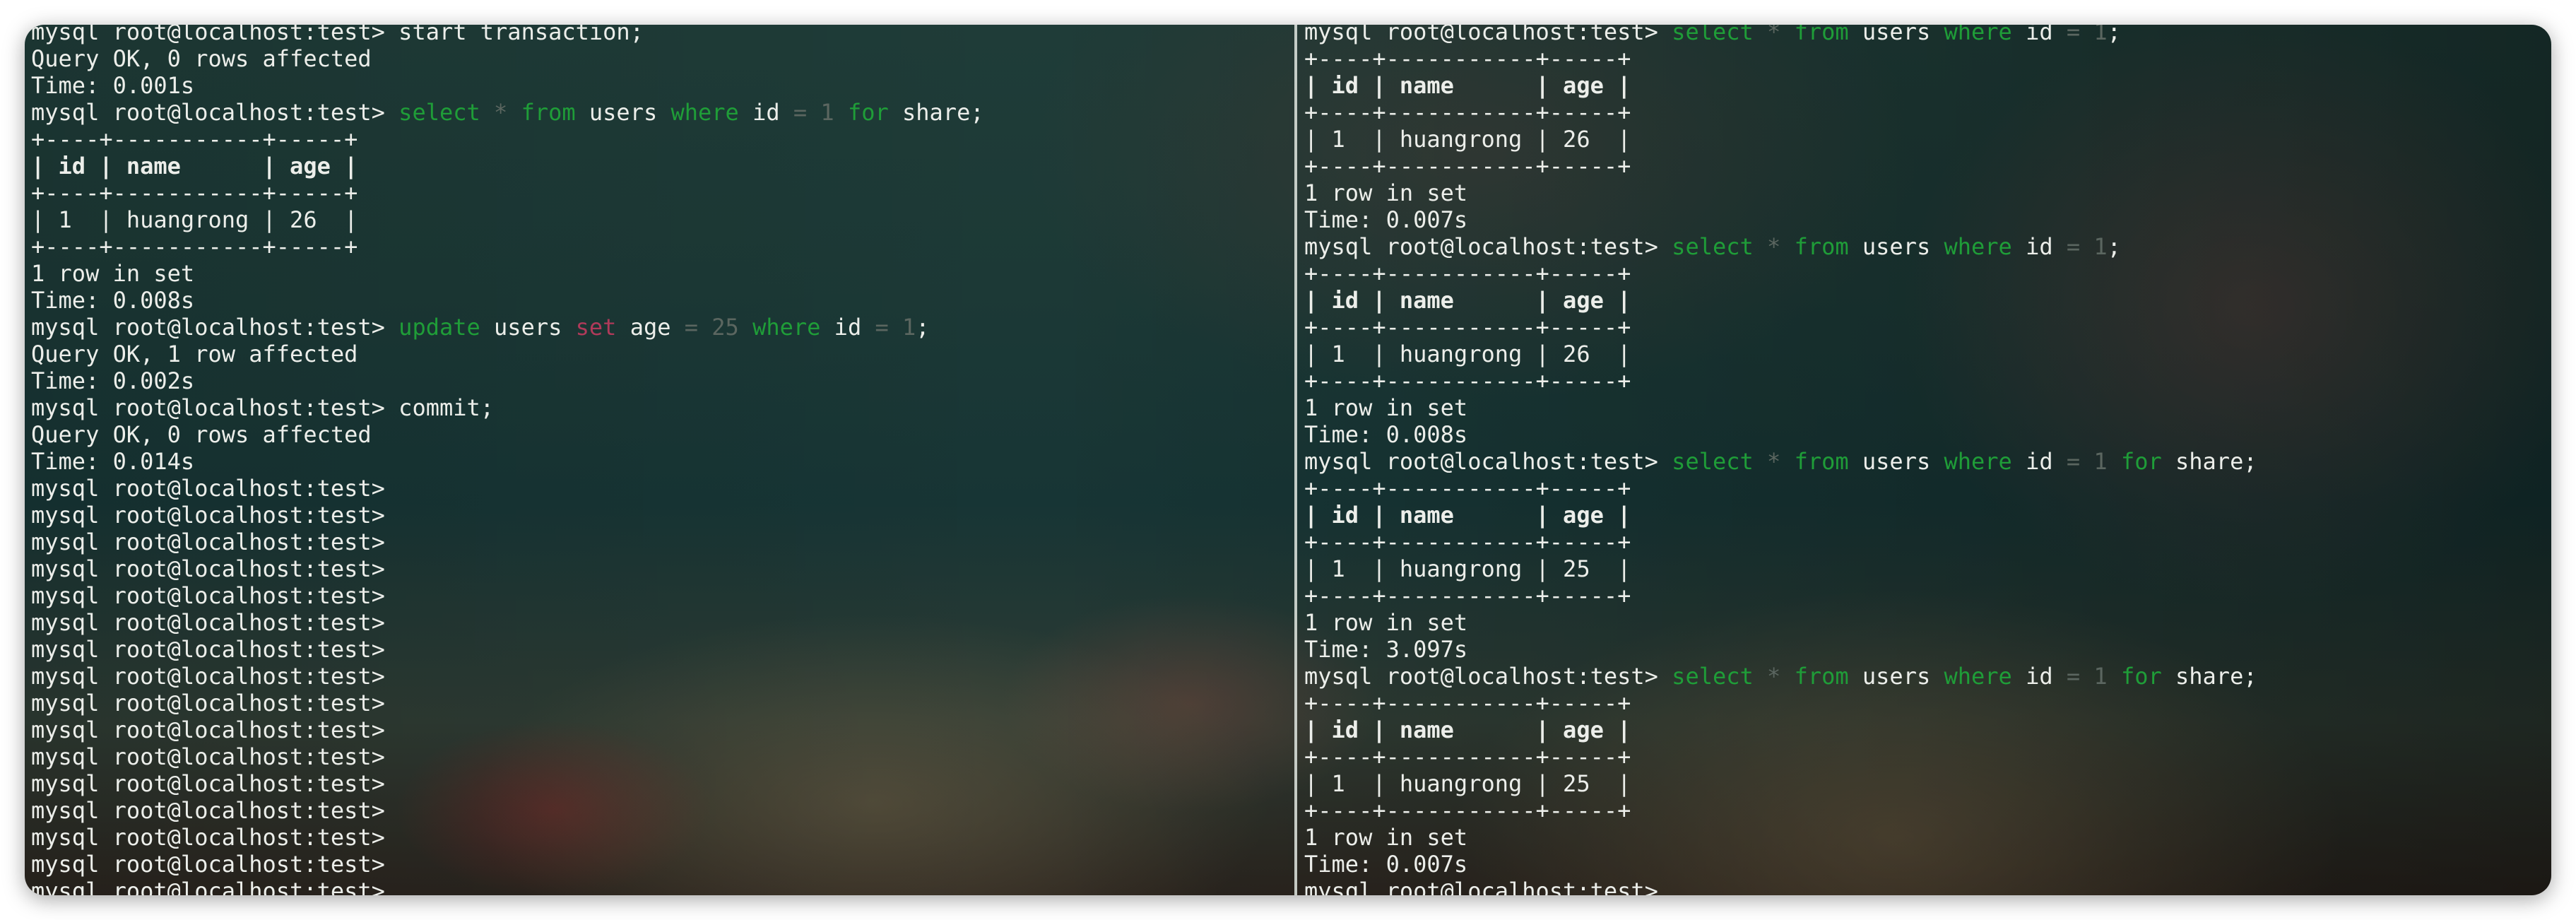  What do you see at coordinates (113, 300) in the screenshot?
I see `output-line: Time: 0.008s` at bounding box center [113, 300].